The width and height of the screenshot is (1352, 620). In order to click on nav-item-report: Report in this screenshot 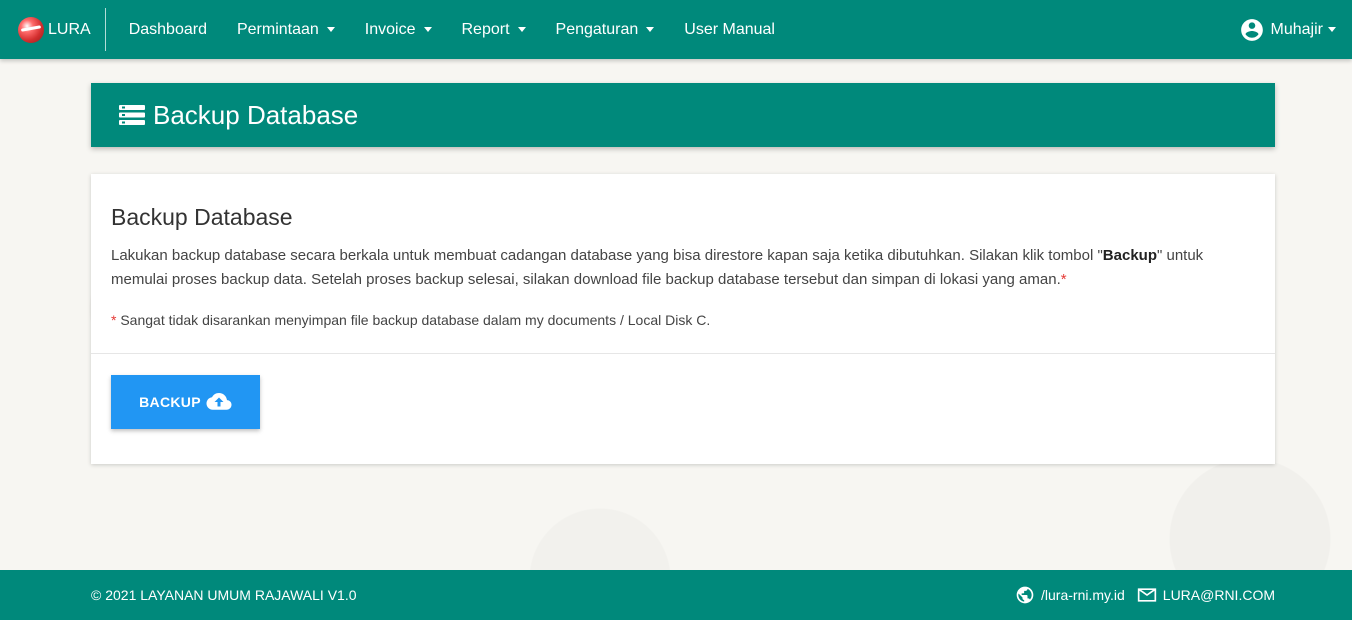, I will do `click(494, 29)`.